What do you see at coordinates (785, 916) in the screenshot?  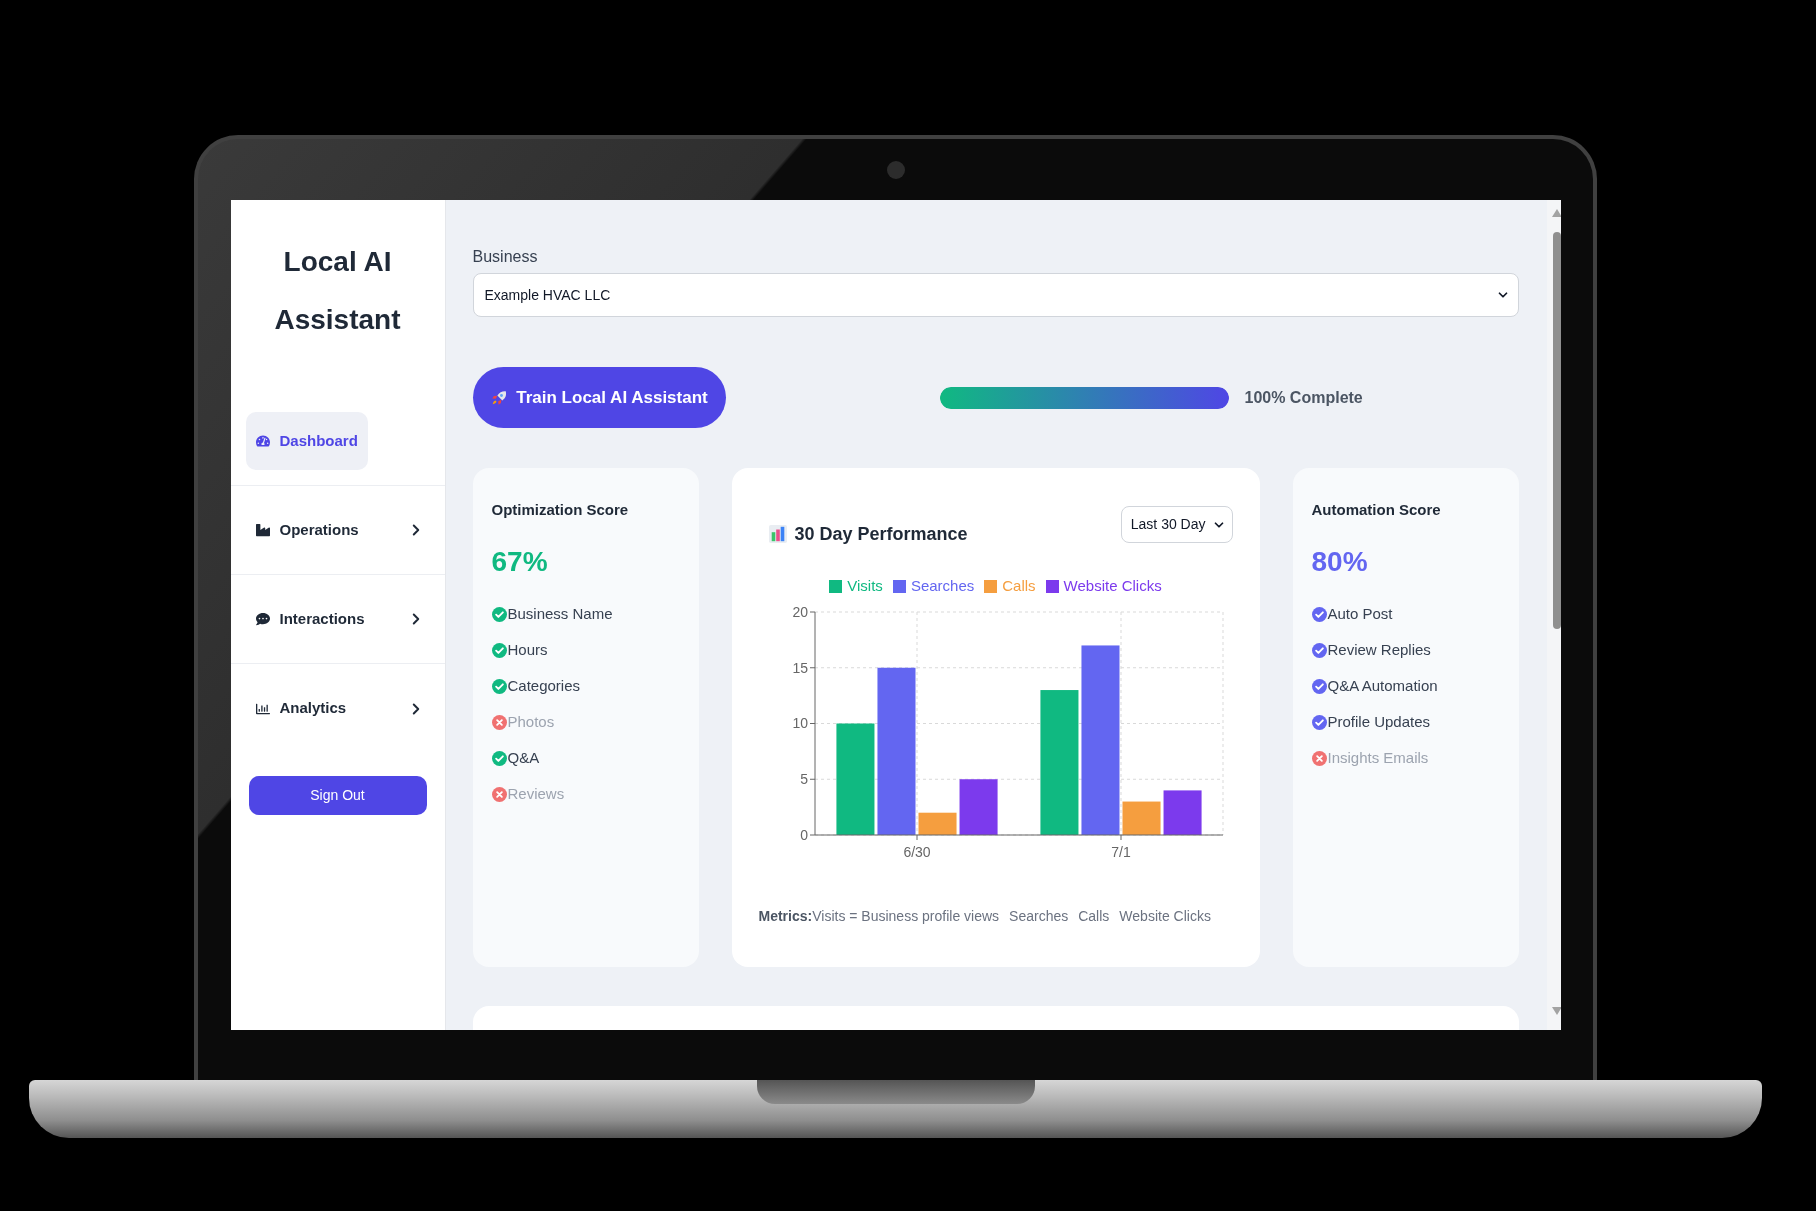 I see `metrics-label: Metrics:` at bounding box center [785, 916].